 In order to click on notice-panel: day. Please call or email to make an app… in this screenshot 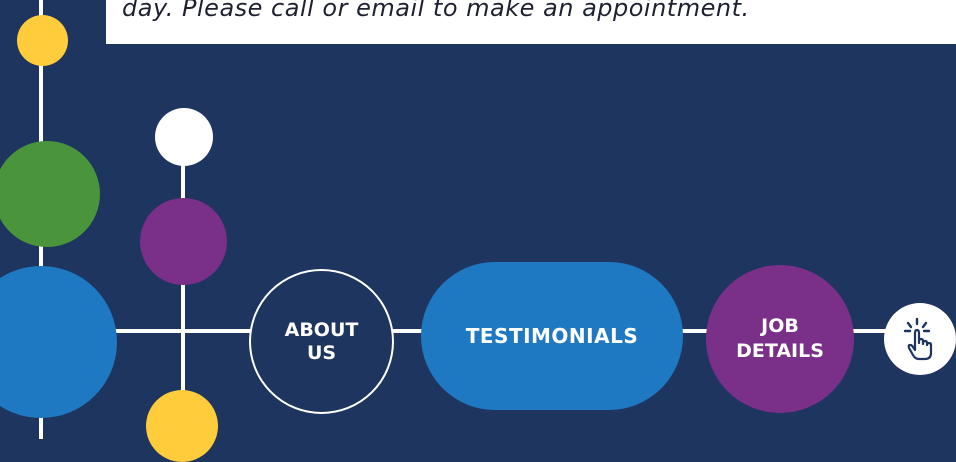, I will do `click(531, 22)`.